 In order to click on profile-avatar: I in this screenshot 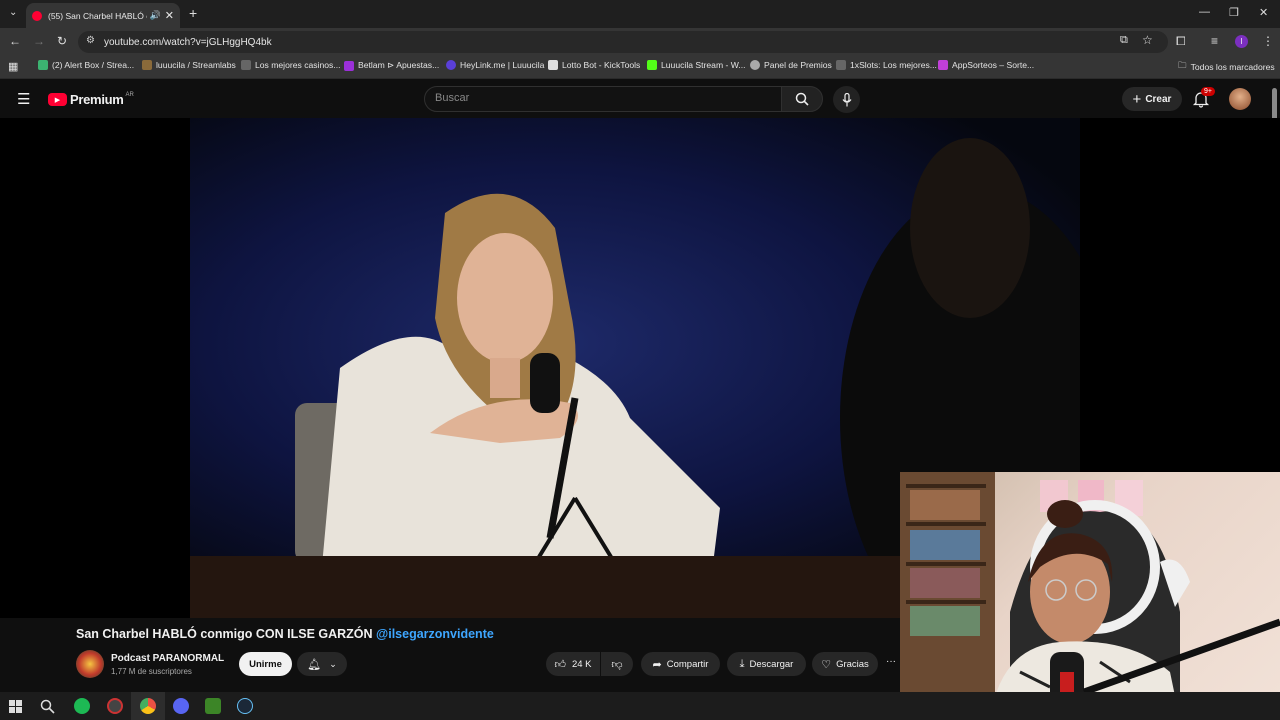, I will do `click(1241, 41)`.